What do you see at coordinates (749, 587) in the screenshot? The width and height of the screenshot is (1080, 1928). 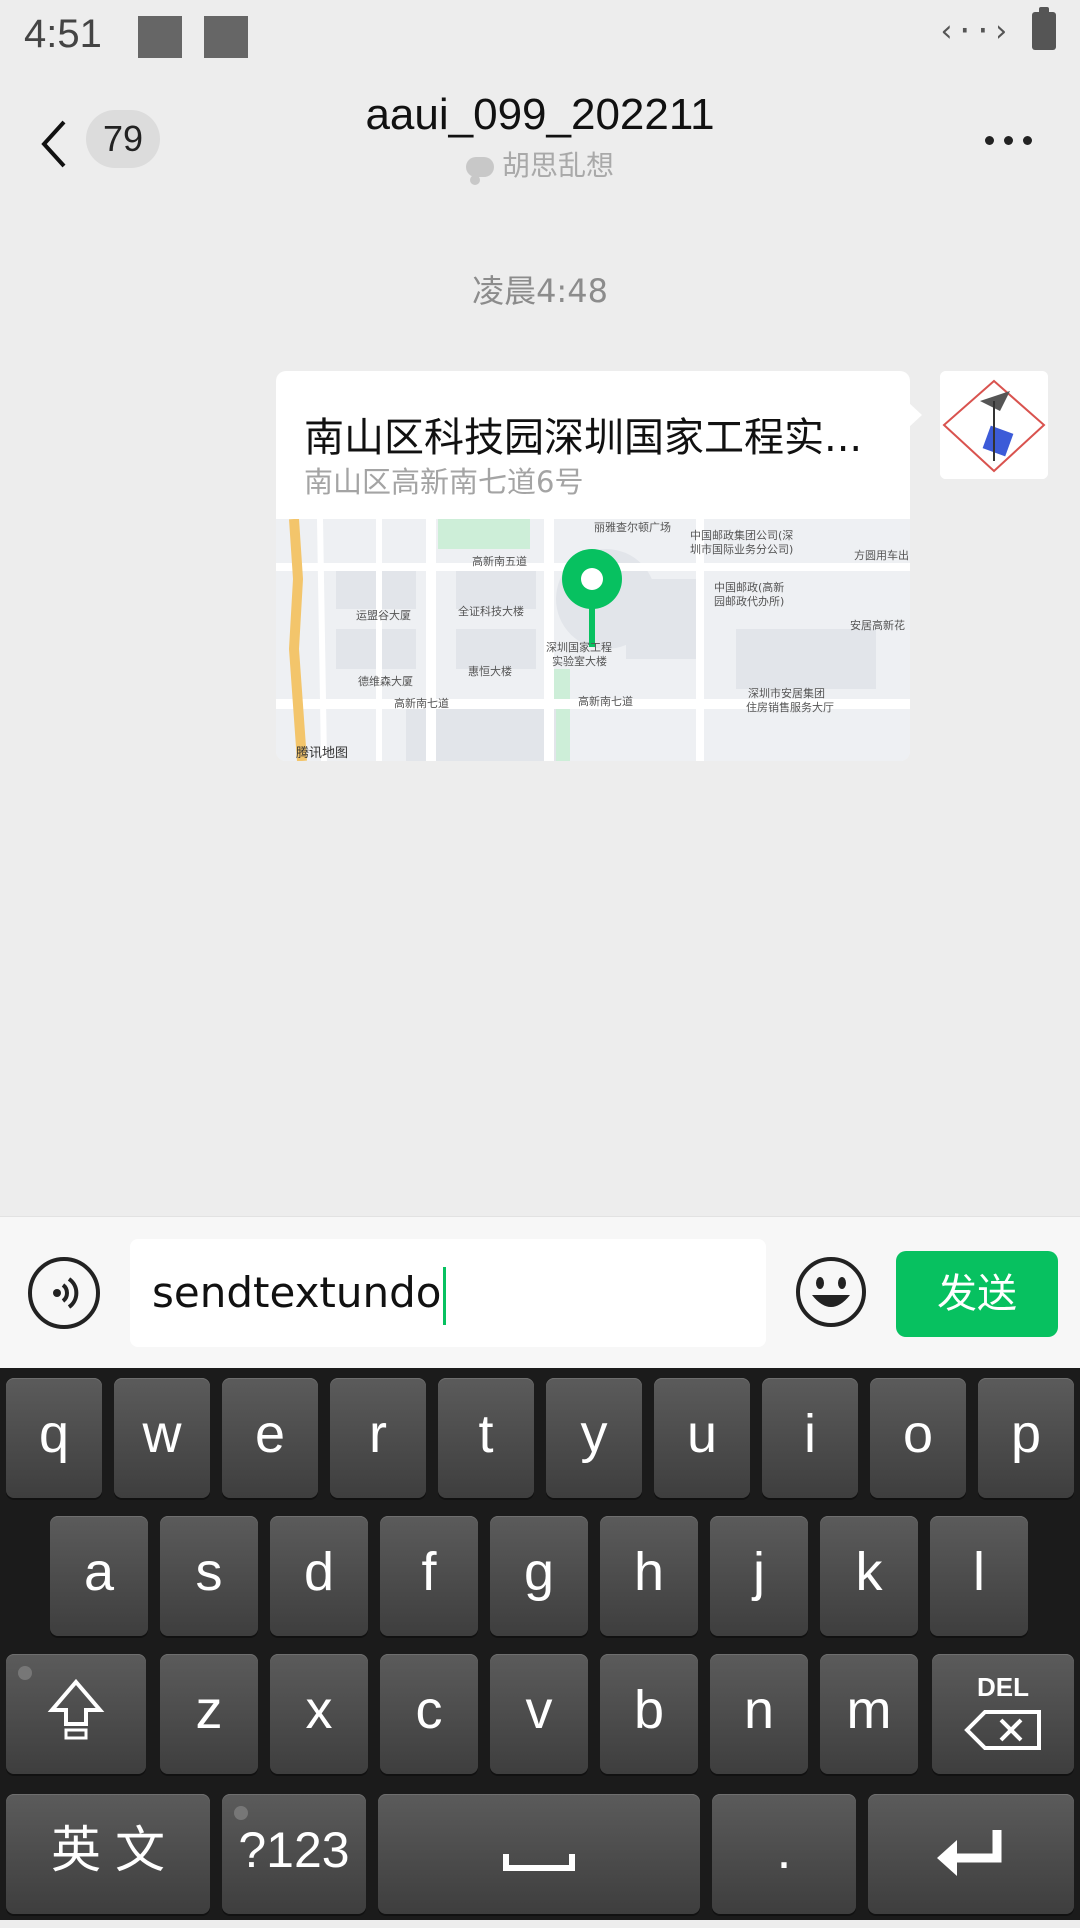 I see `map-label: 中国邮政(高新` at bounding box center [749, 587].